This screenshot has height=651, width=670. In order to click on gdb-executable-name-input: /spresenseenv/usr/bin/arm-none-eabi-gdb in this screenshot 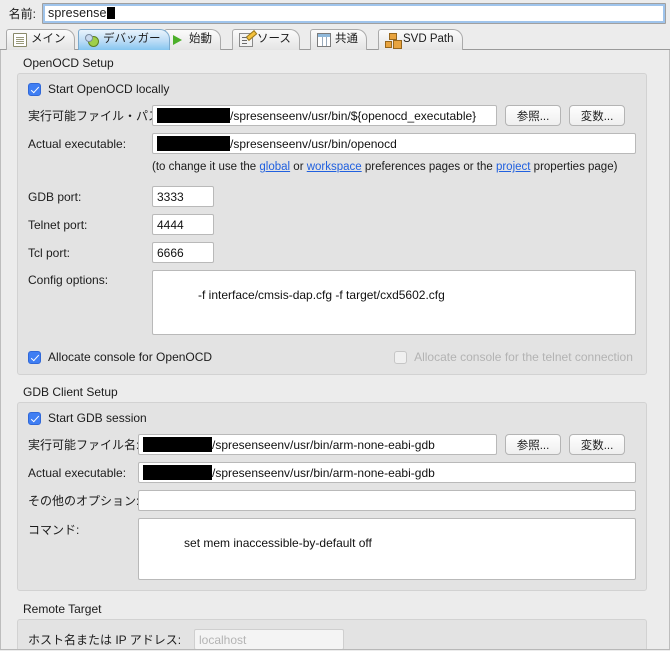, I will do `click(317, 444)`.